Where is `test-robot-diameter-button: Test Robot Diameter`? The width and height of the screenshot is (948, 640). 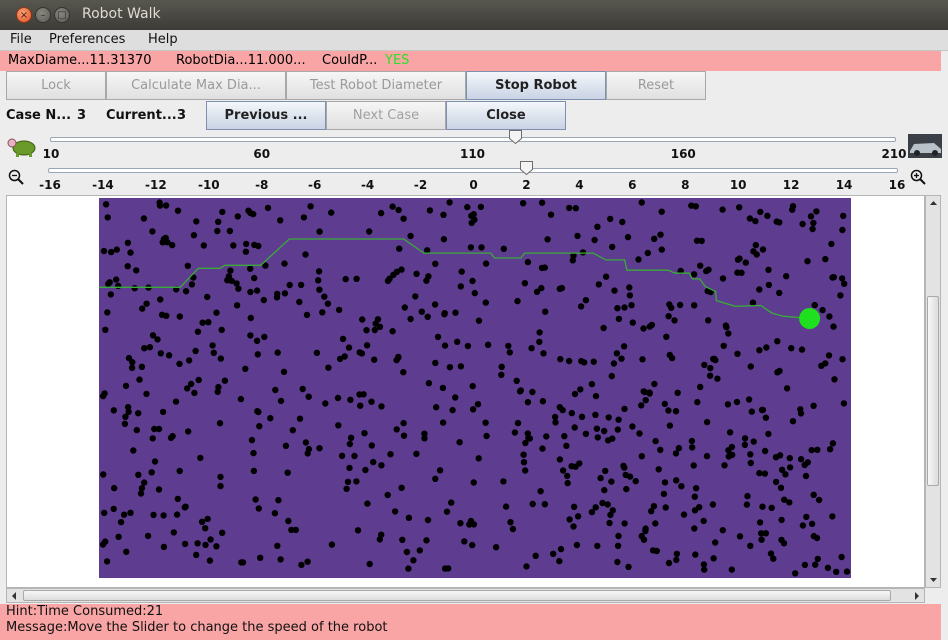
test-robot-diameter-button: Test Robot Diameter is located at coordinates (376, 85).